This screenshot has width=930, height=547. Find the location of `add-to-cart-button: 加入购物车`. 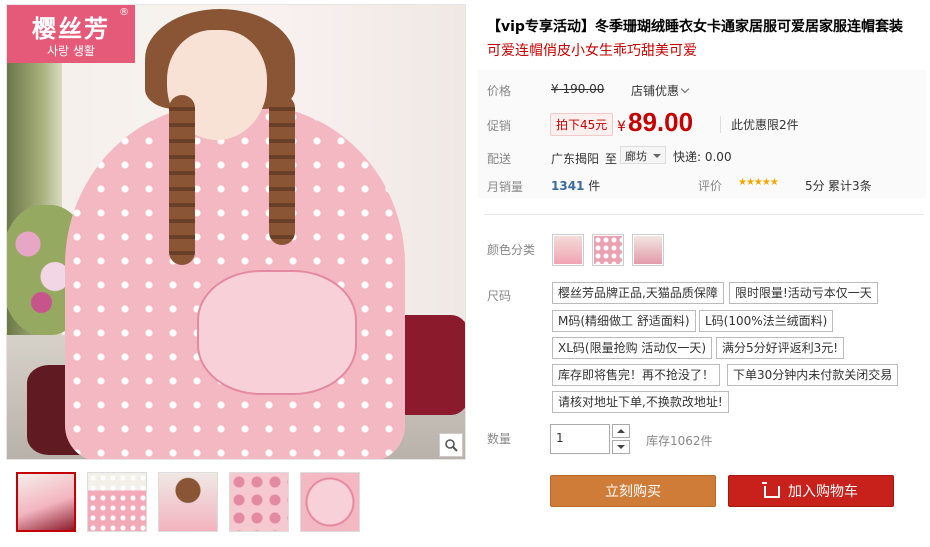

add-to-cart-button: 加入购物车 is located at coordinates (811, 491).